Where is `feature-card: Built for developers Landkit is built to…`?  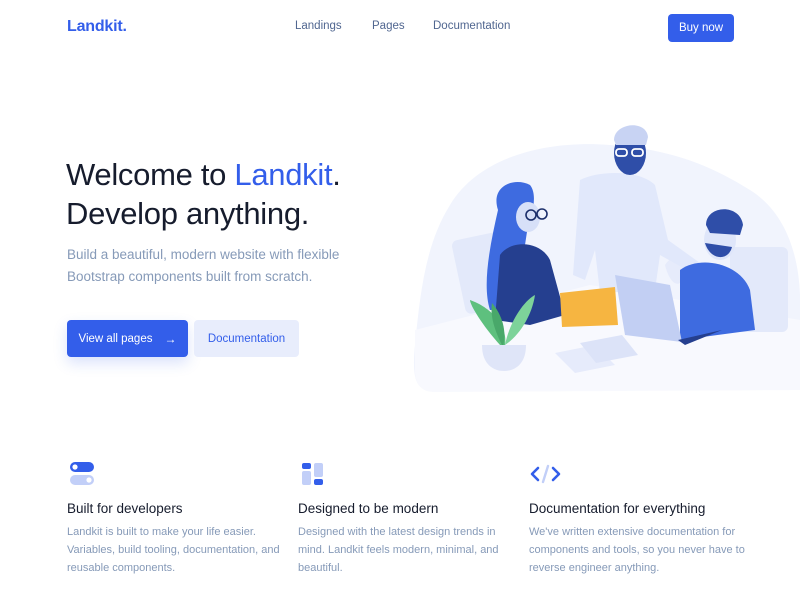
feature-card: Built for developers Landkit is built to… is located at coordinates (177, 518).